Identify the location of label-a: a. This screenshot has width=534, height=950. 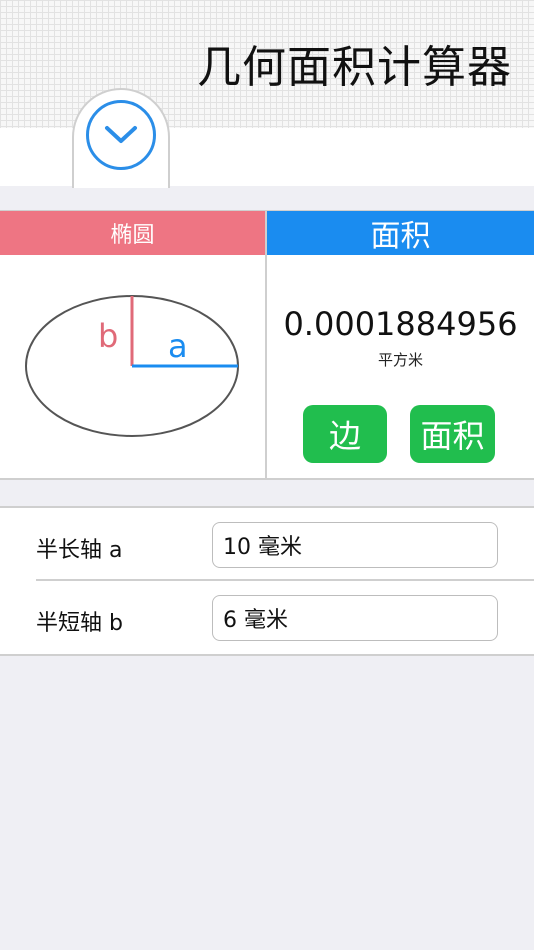
(178, 346).